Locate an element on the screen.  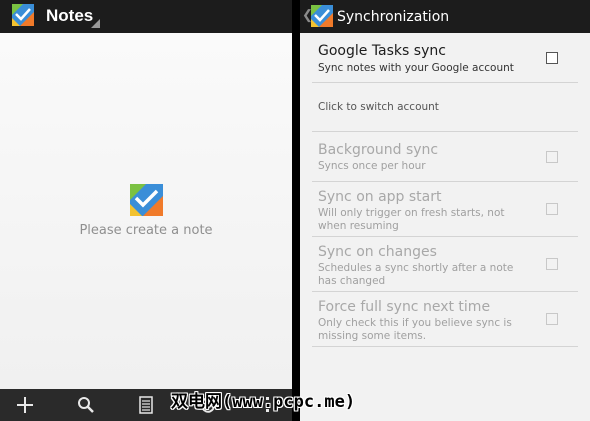
pref-summary: Sync notes with your Google account is located at coordinates (416, 68).